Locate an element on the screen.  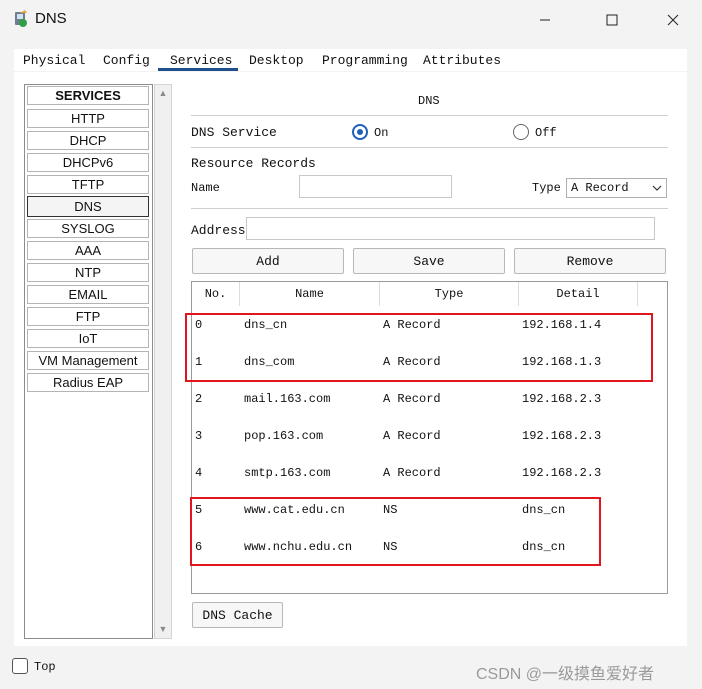
sidebar-item-vm-management: VM Management is located at coordinates (88, 360).